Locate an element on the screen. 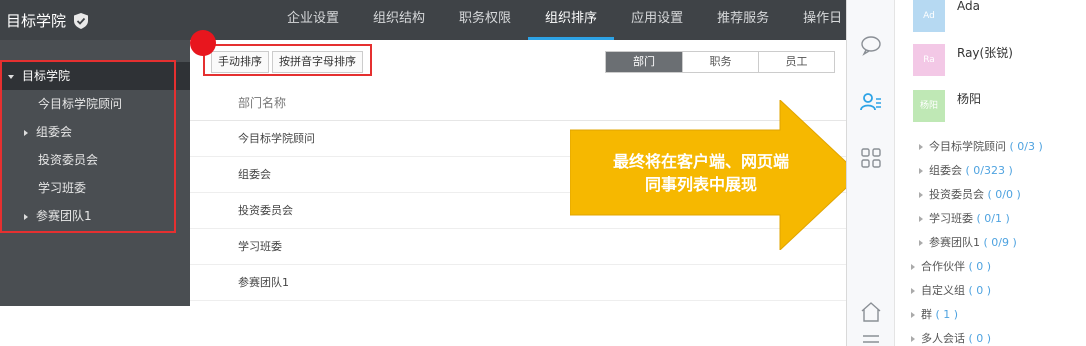 This screenshot has width=1086, height=346. subgroup-count: ( 0/3 ) is located at coordinates (1026, 146).